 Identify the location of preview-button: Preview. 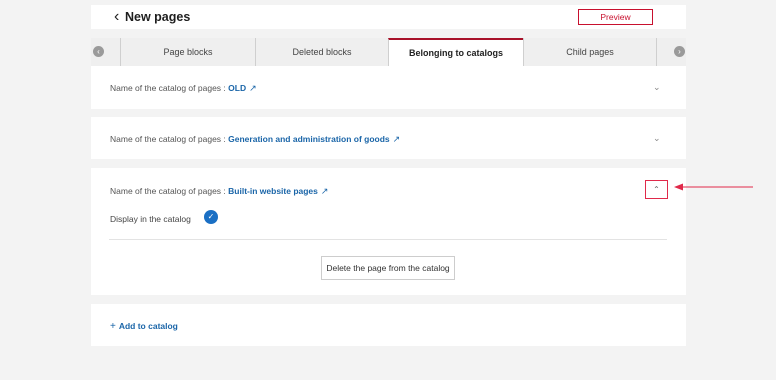
(615, 17).